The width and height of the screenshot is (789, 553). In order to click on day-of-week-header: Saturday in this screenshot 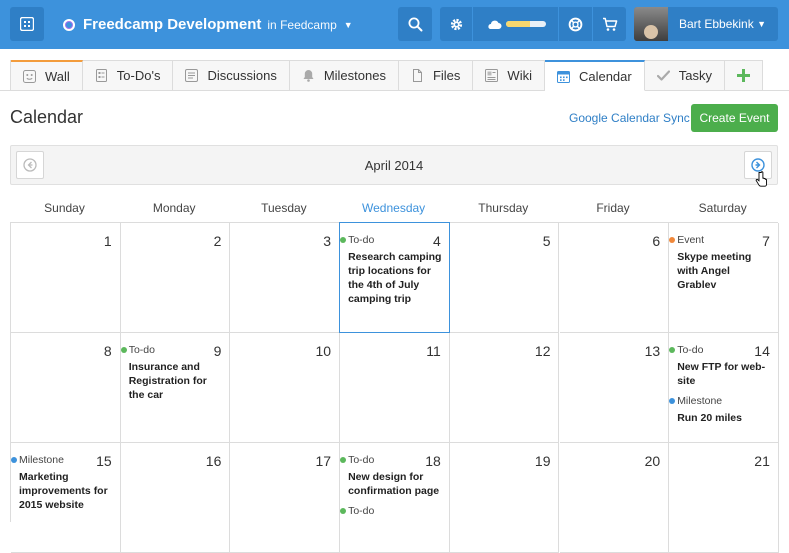, I will do `click(722, 208)`.